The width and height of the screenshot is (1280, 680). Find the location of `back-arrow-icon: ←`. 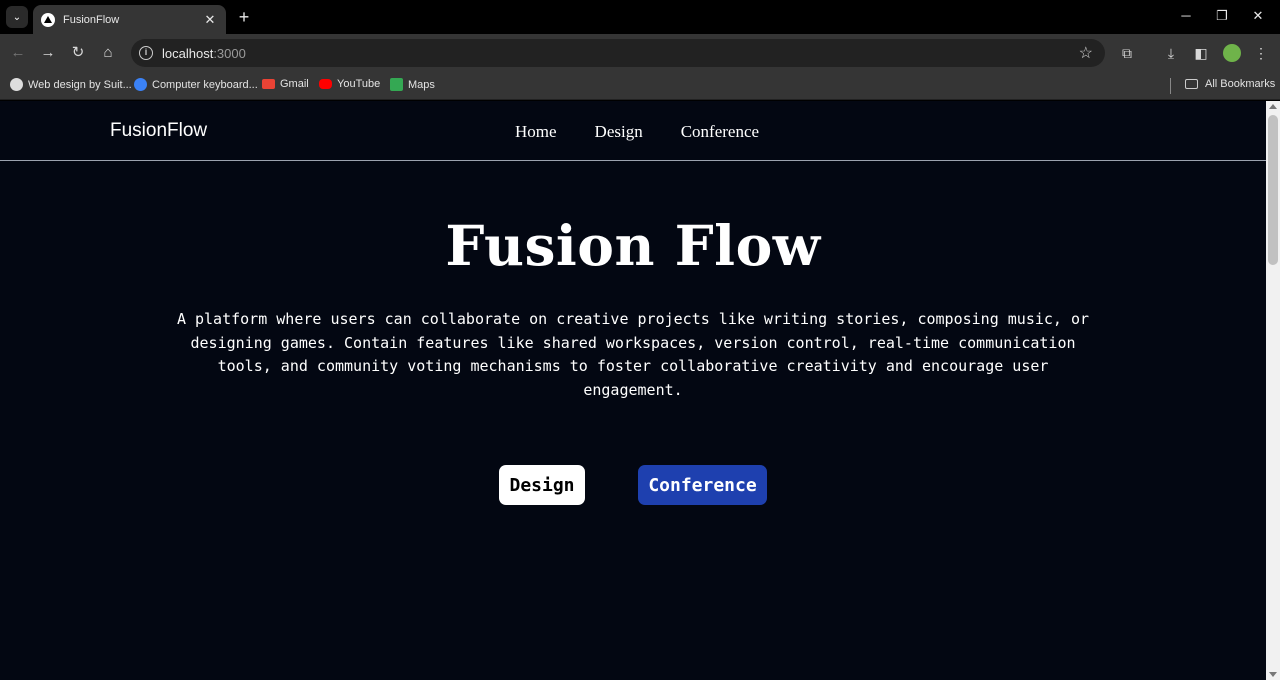

back-arrow-icon: ← is located at coordinates (18, 53).